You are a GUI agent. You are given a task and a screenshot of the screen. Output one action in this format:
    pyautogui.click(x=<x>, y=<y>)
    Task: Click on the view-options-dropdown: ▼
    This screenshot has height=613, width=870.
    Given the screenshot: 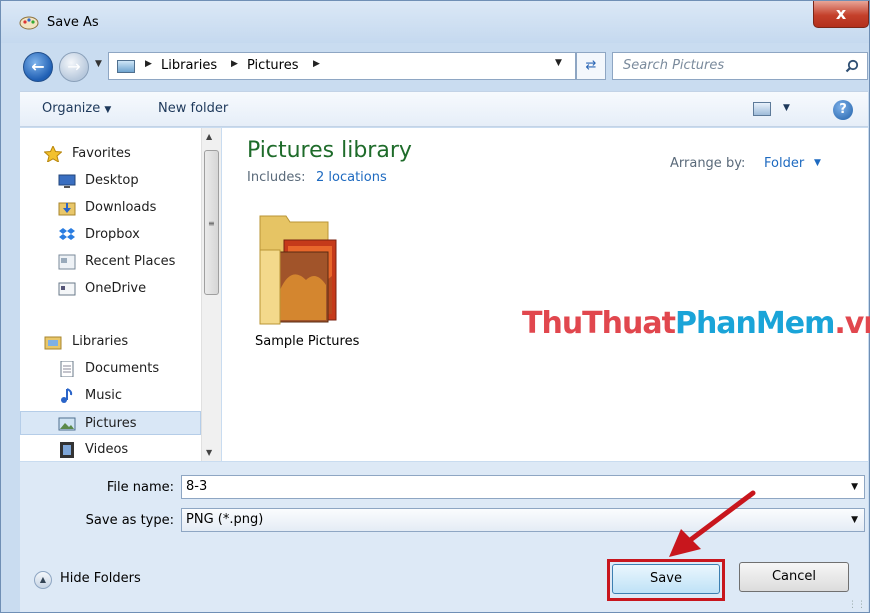 What is the action you would take?
    pyautogui.click(x=786, y=108)
    